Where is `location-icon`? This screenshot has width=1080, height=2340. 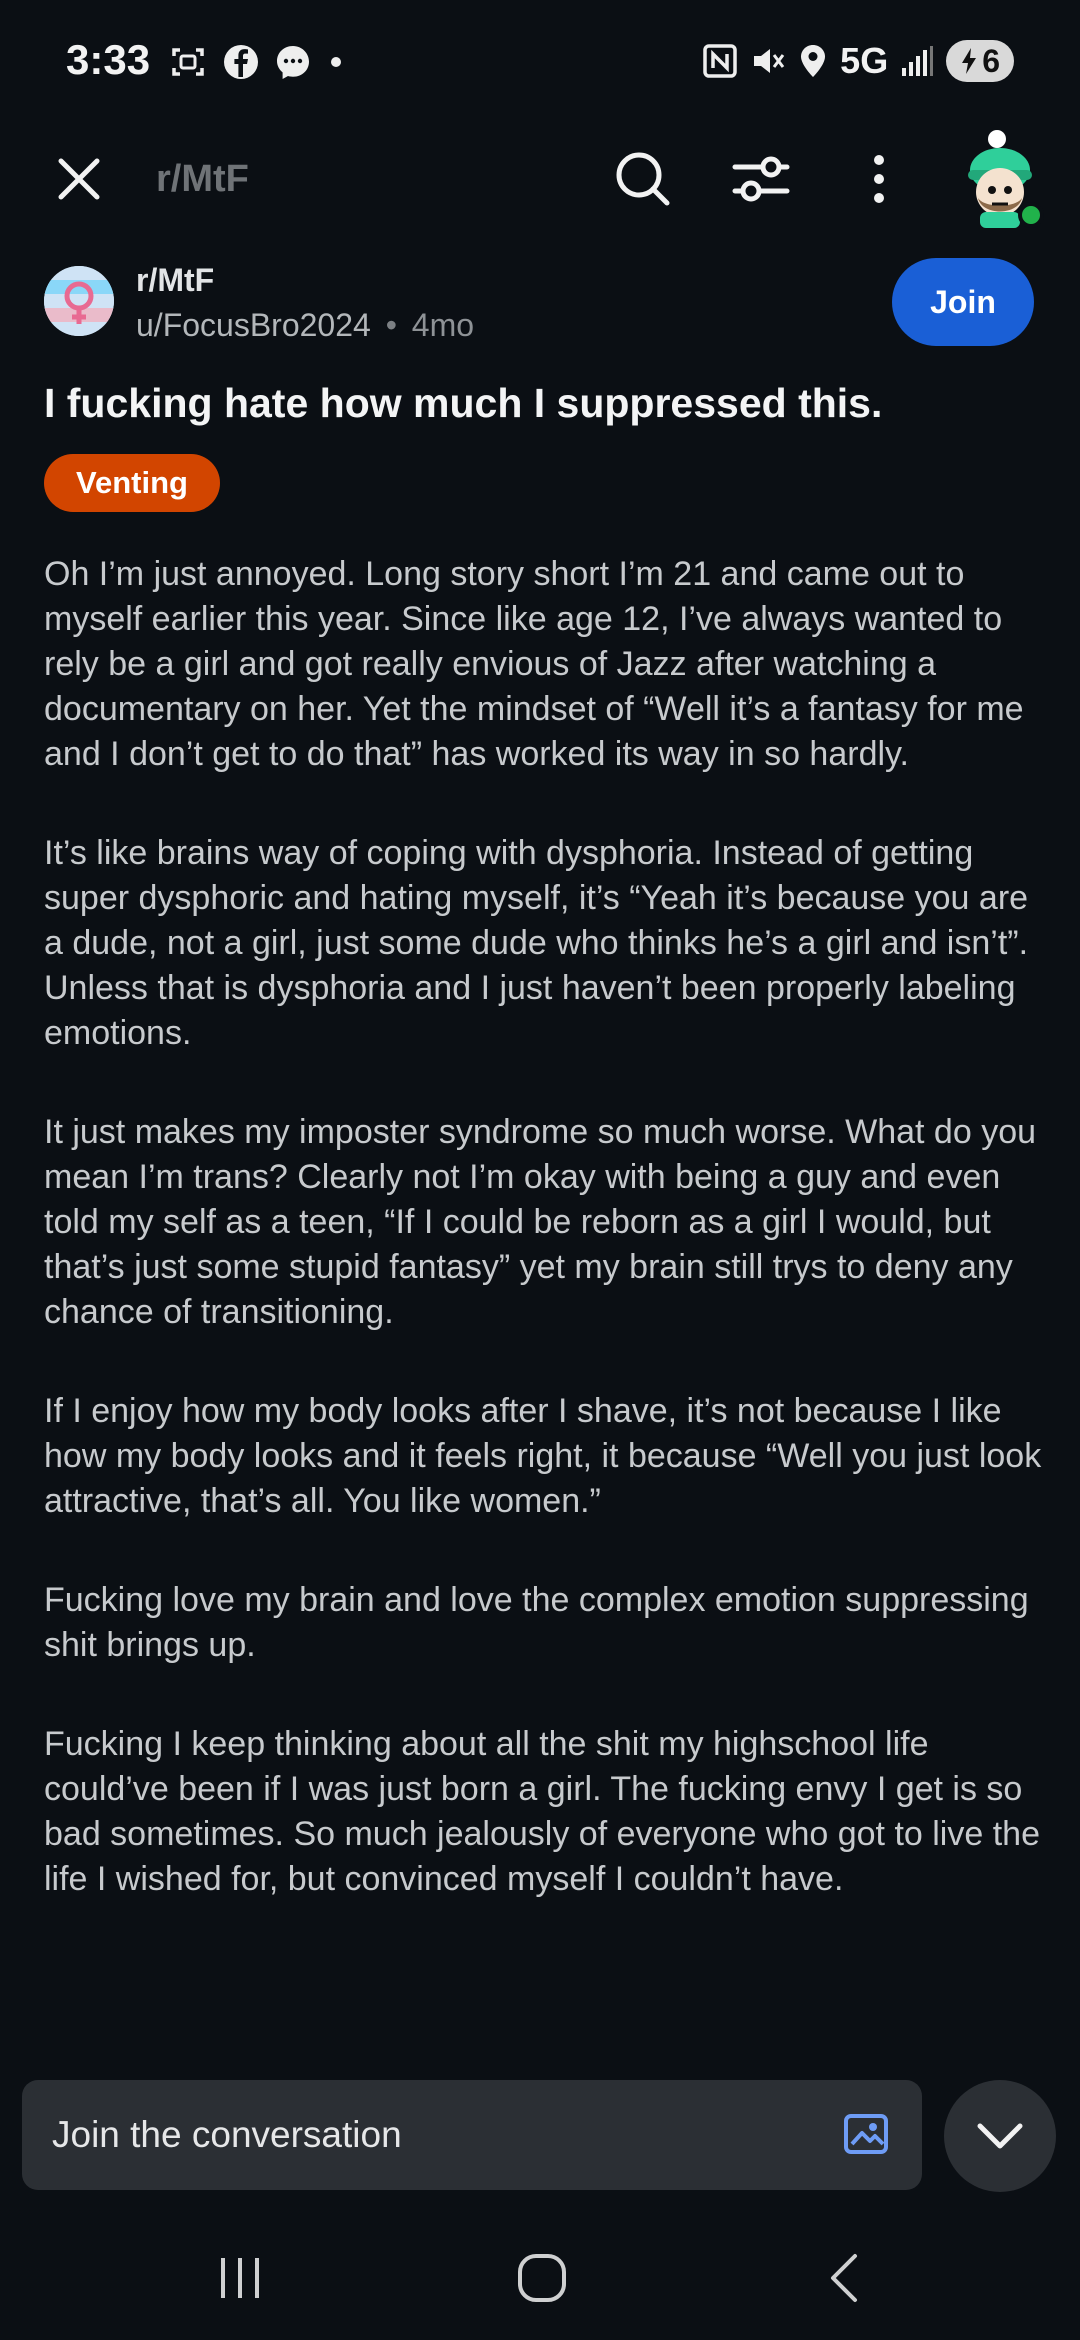
location-icon is located at coordinates (813, 61).